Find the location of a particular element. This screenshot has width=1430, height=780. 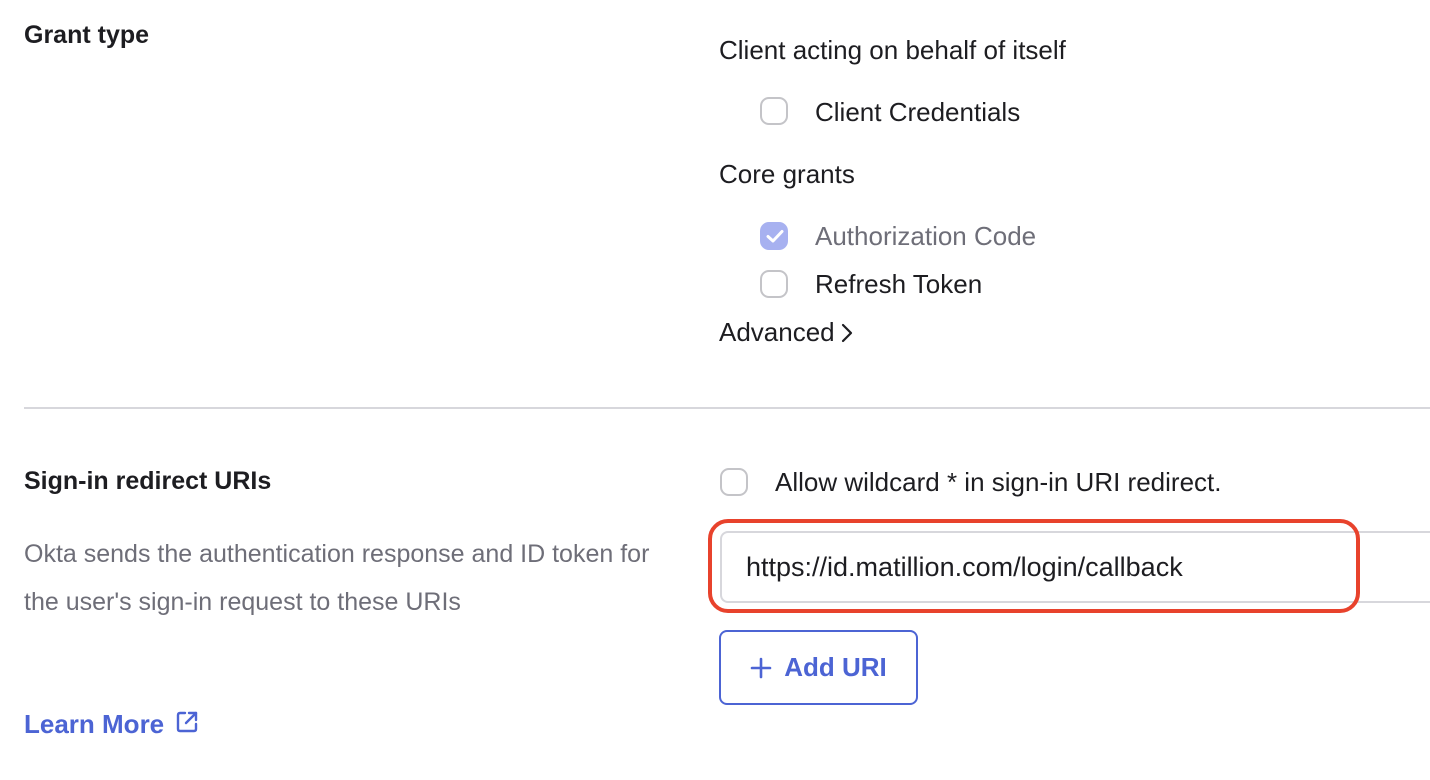

external-link-icon is located at coordinates (187, 722).